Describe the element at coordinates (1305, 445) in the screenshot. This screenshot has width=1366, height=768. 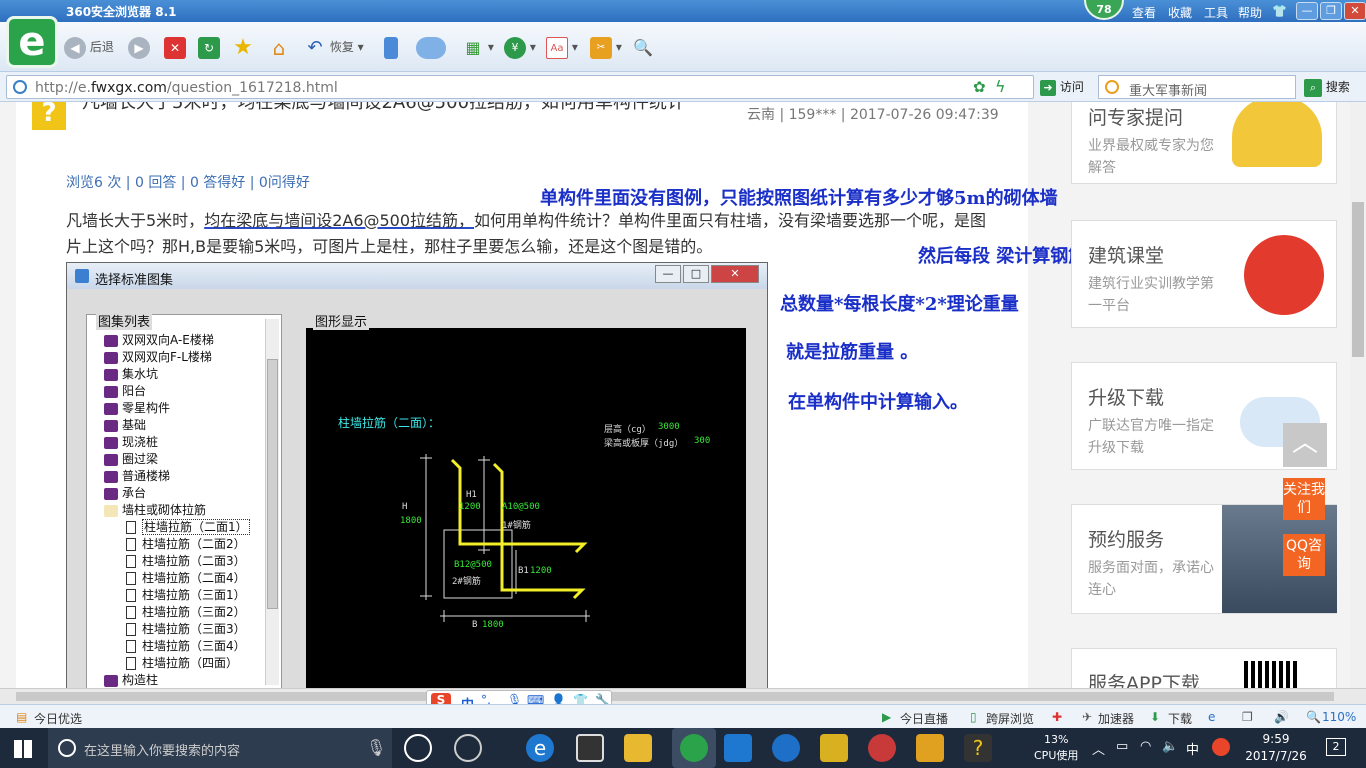
I see `back-to-top-button: ︿` at that location.